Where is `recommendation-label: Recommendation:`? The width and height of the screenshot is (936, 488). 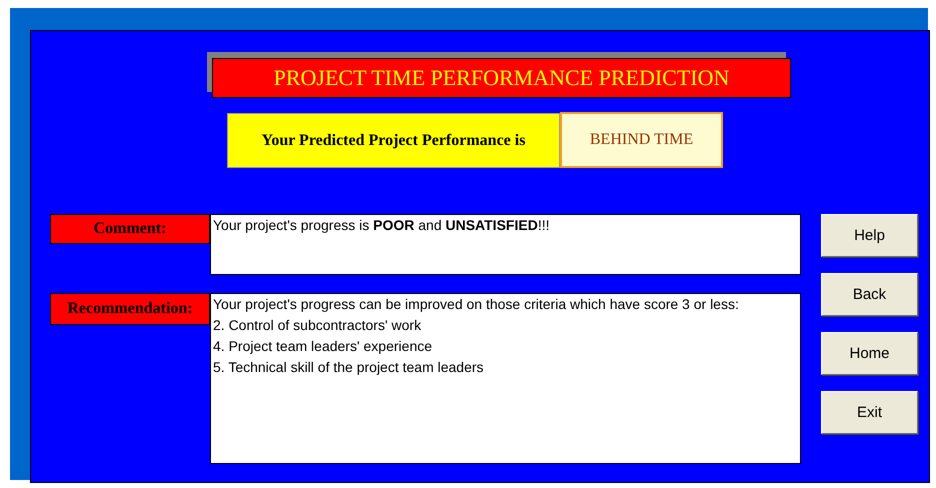 recommendation-label: Recommendation: is located at coordinates (130, 309).